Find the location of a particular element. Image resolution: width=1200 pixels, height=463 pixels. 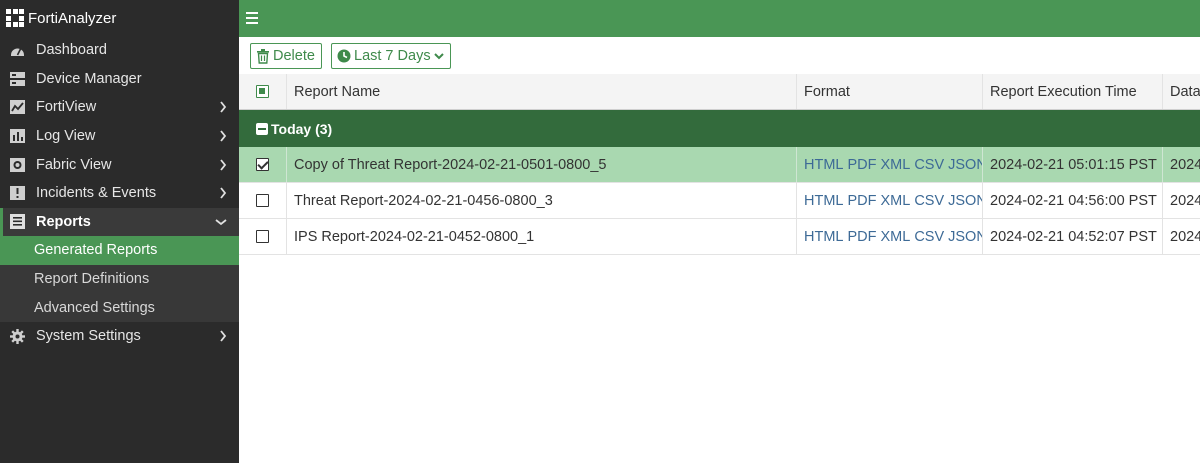

top-bar is located at coordinates (719, 18).